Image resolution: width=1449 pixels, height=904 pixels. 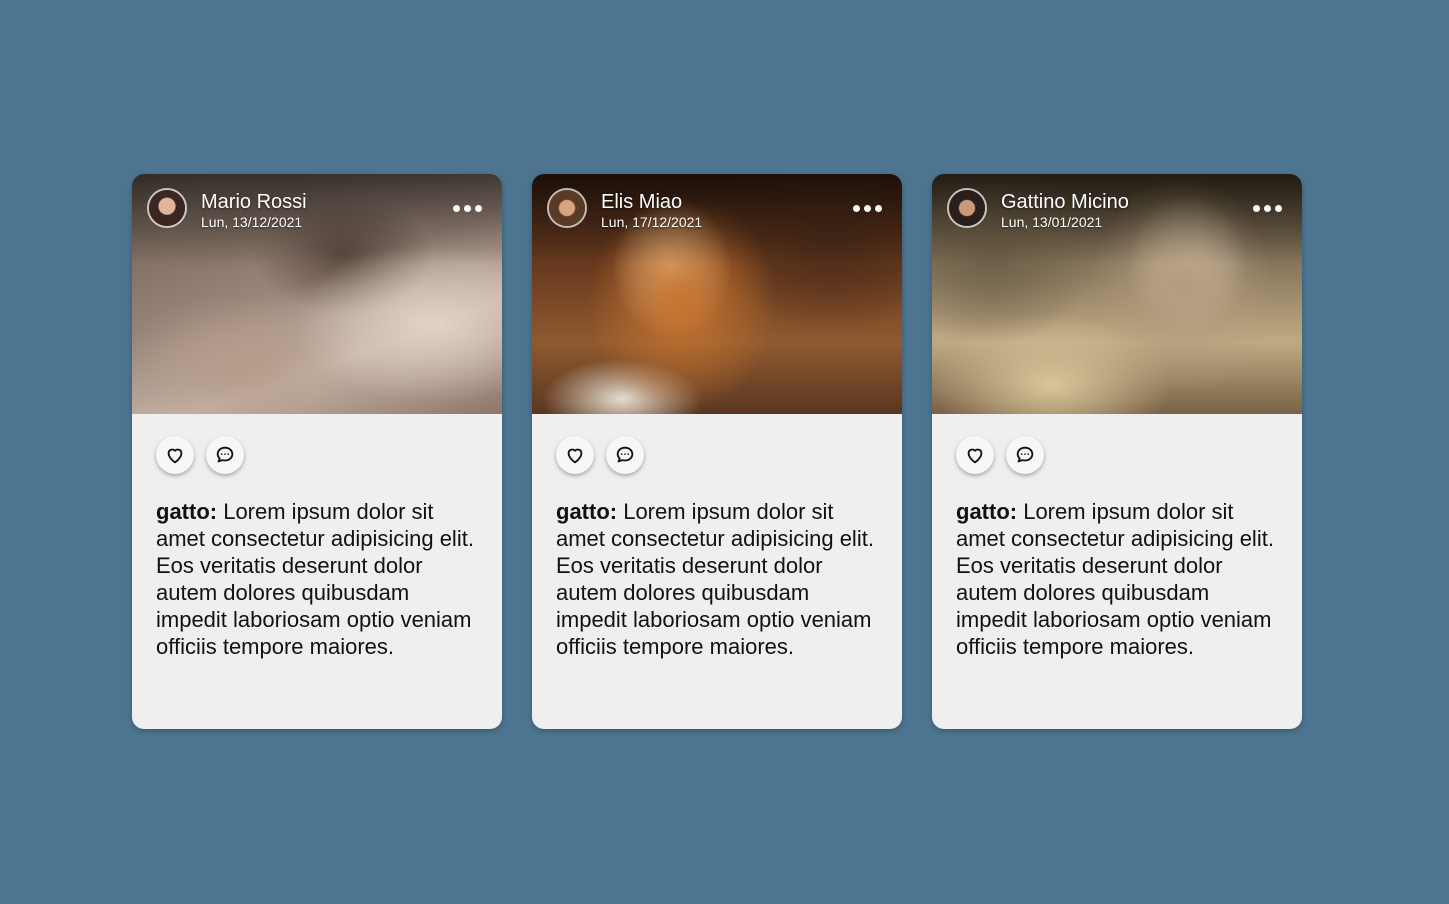 What do you see at coordinates (1052, 222) in the screenshot?
I see `post-date: Lun, 13/01/2021` at bounding box center [1052, 222].